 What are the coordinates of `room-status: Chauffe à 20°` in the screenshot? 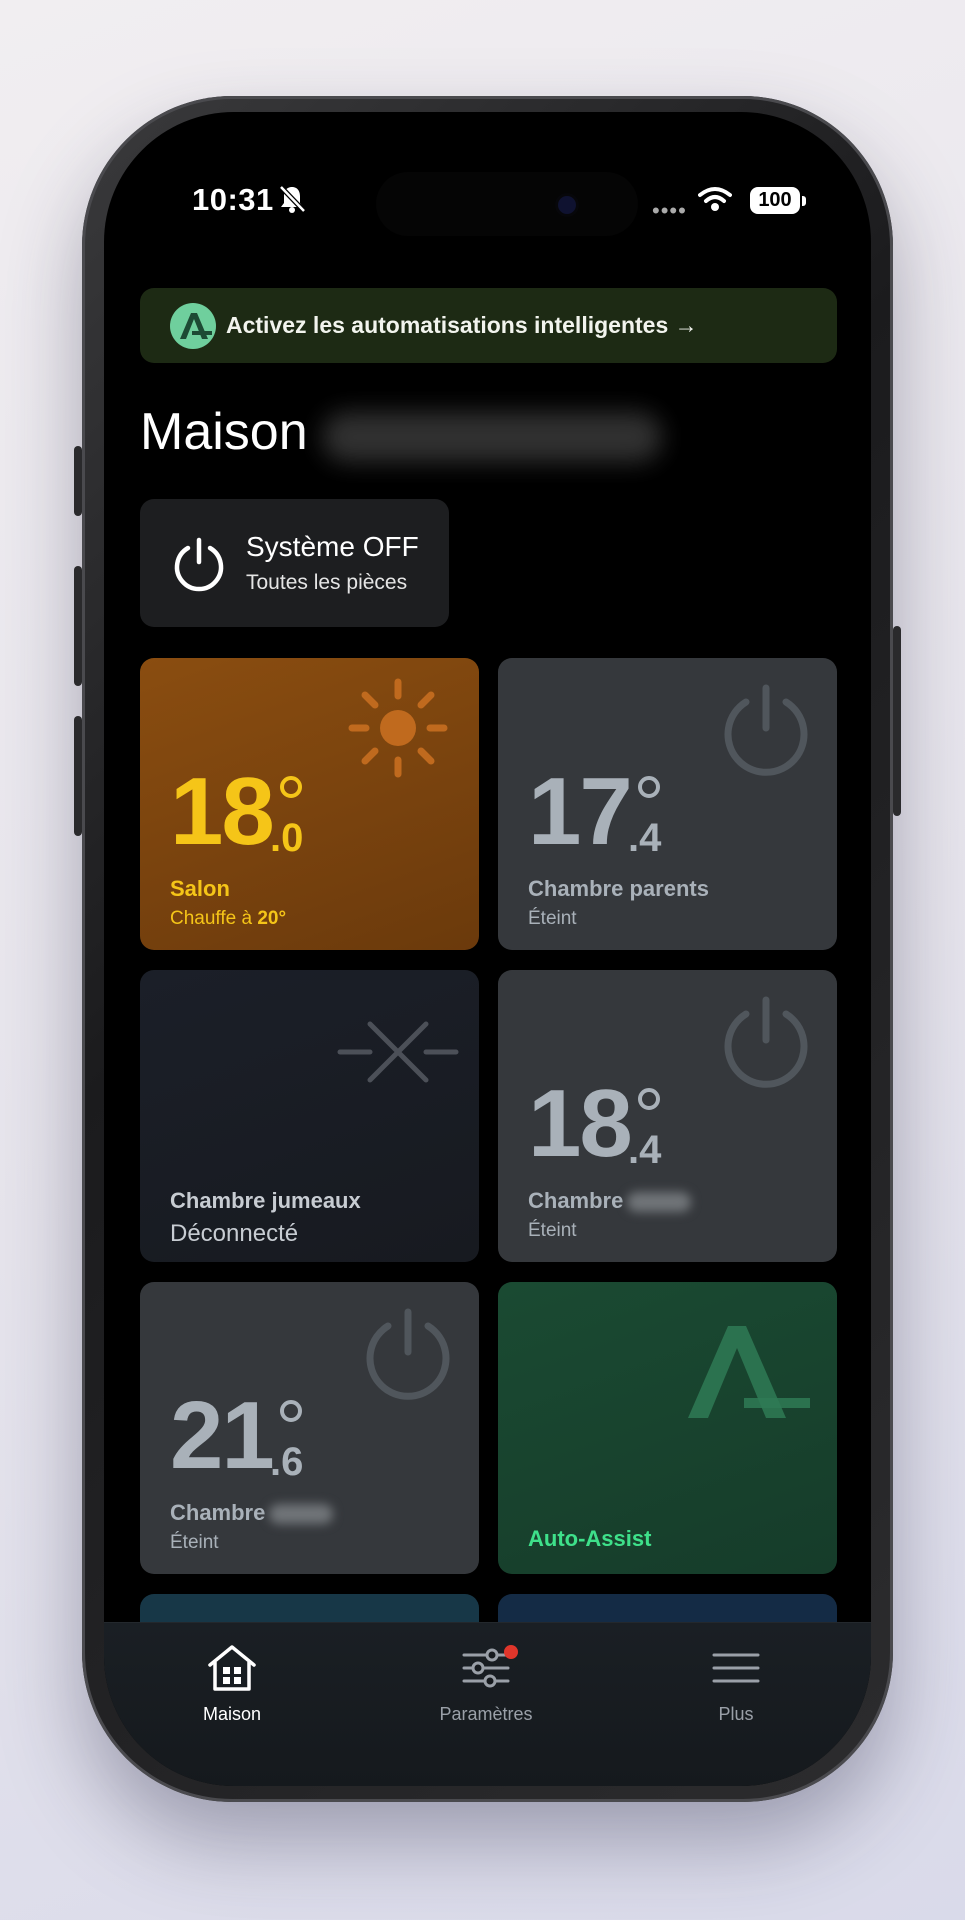 It's located at (228, 919).